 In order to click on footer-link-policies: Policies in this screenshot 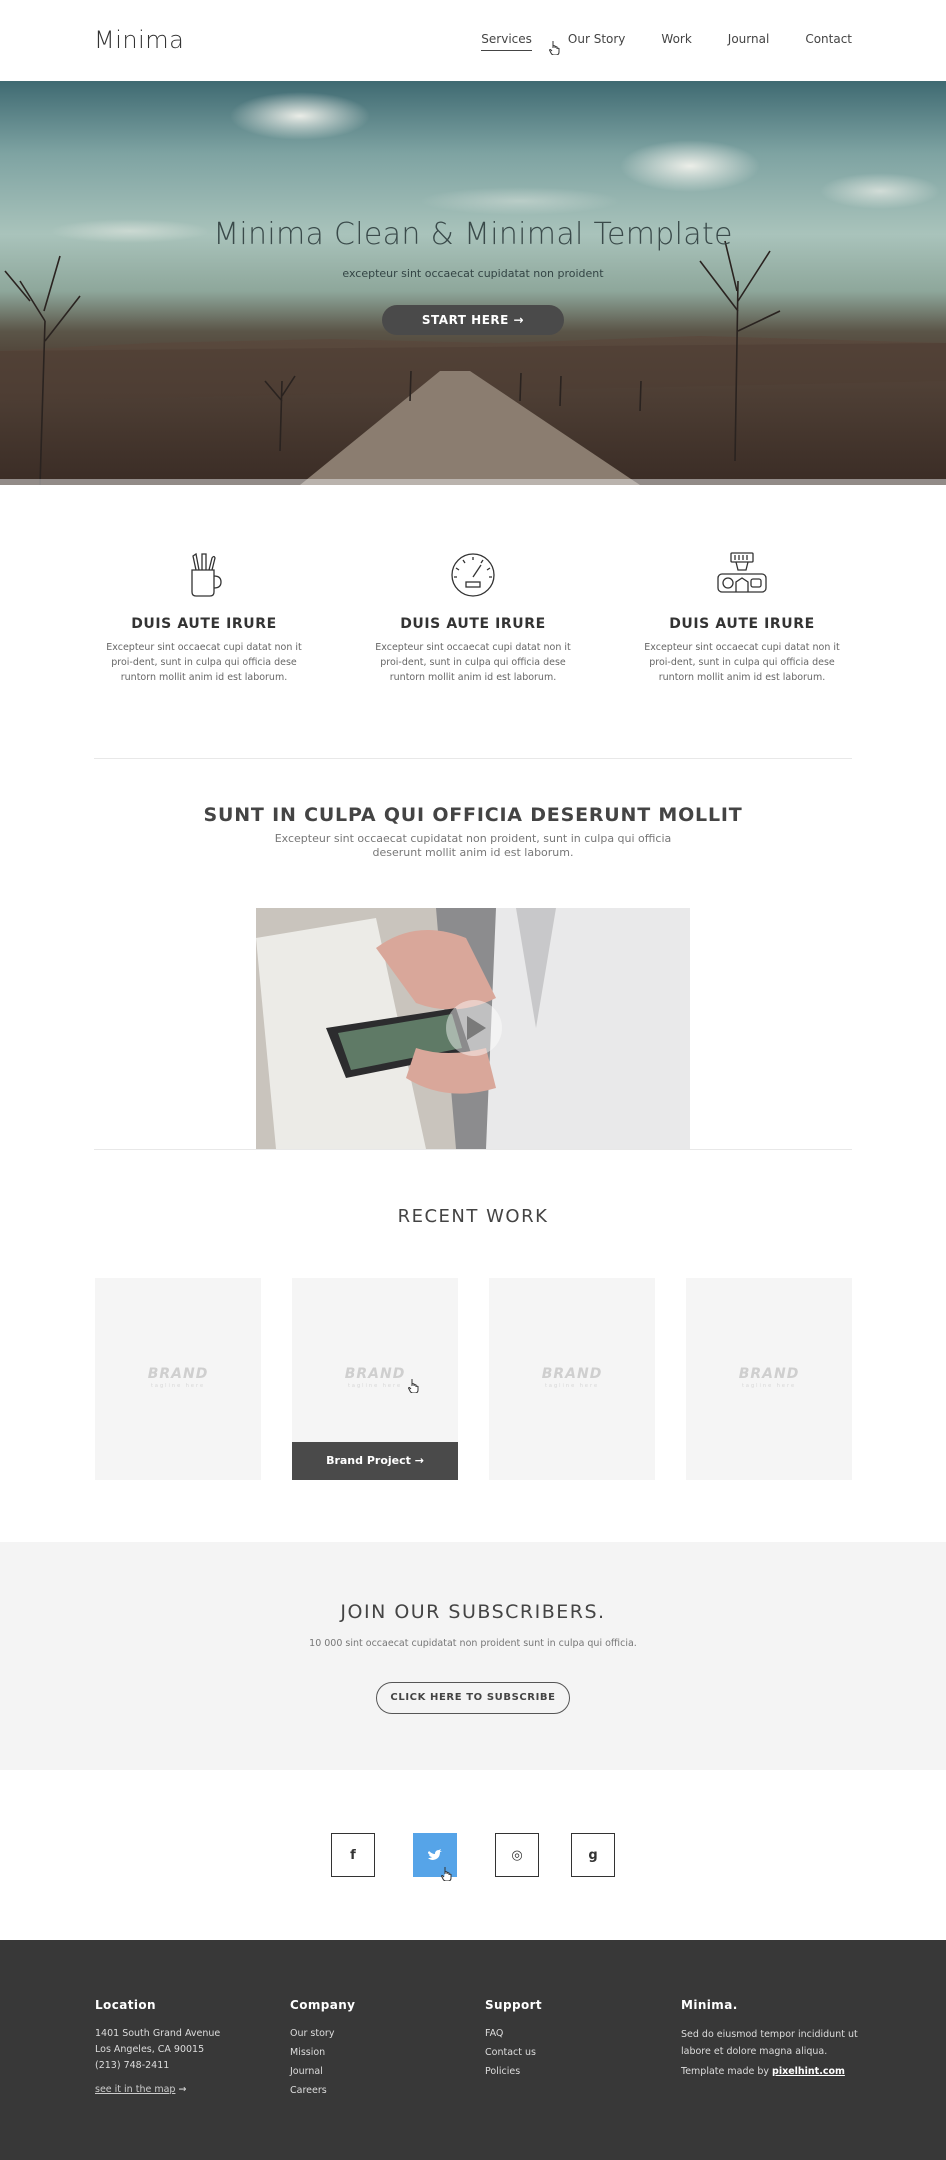, I will do `click(575, 2071)`.